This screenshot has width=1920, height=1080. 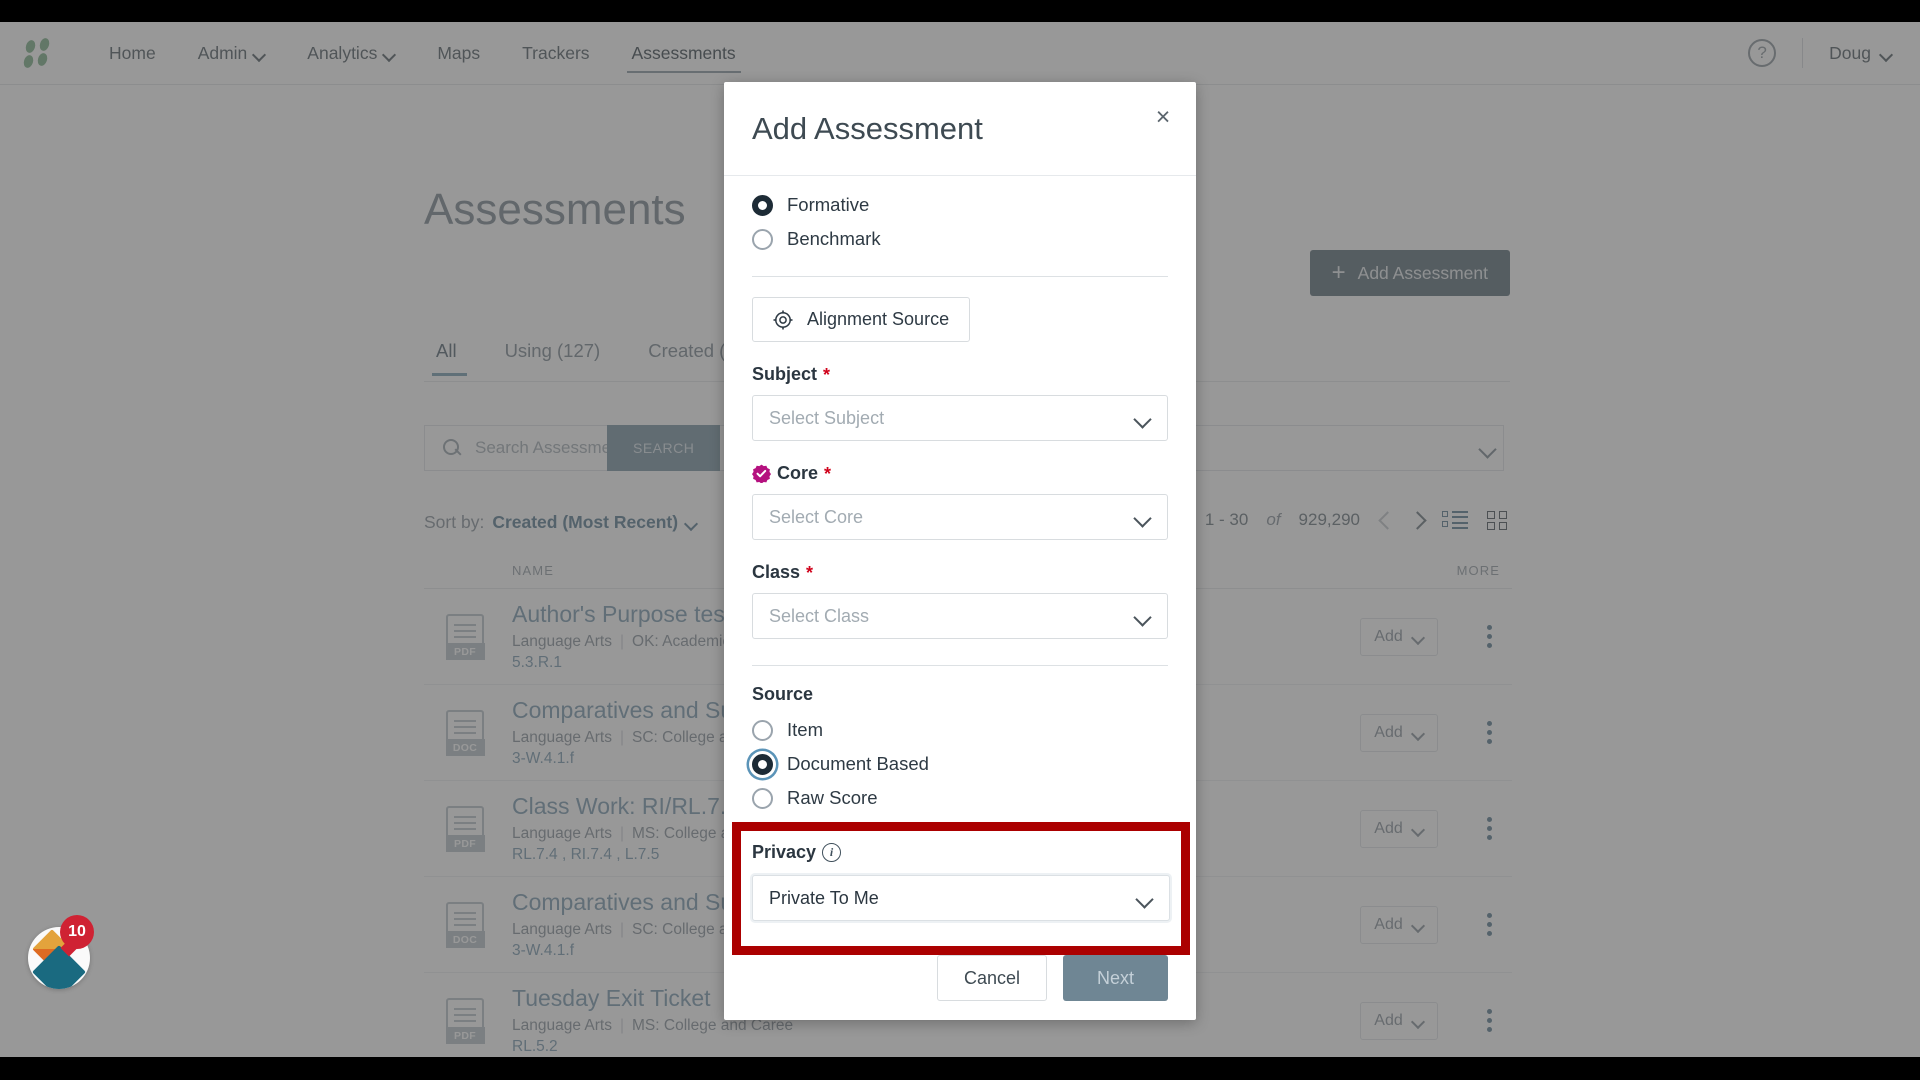 I want to click on subject-select: Select Subject, so click(x=960, y=418).